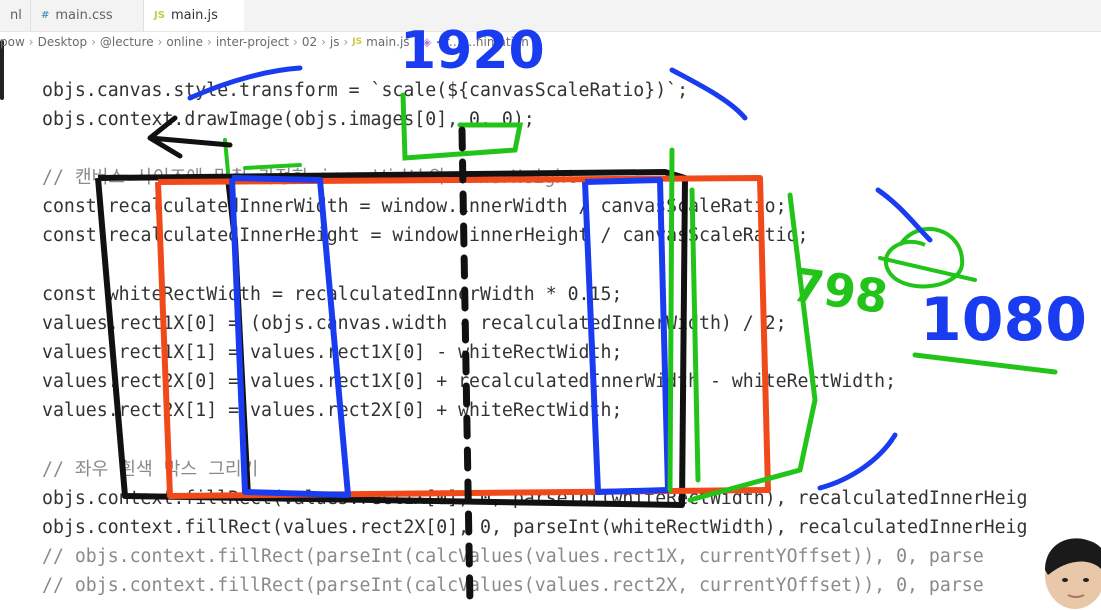 Image resolution: width=1101 pixels, height=610 pixels. Describe the element at coordinates (708, 94) in the screenshot. I see `blue-stroke-right` at that location.